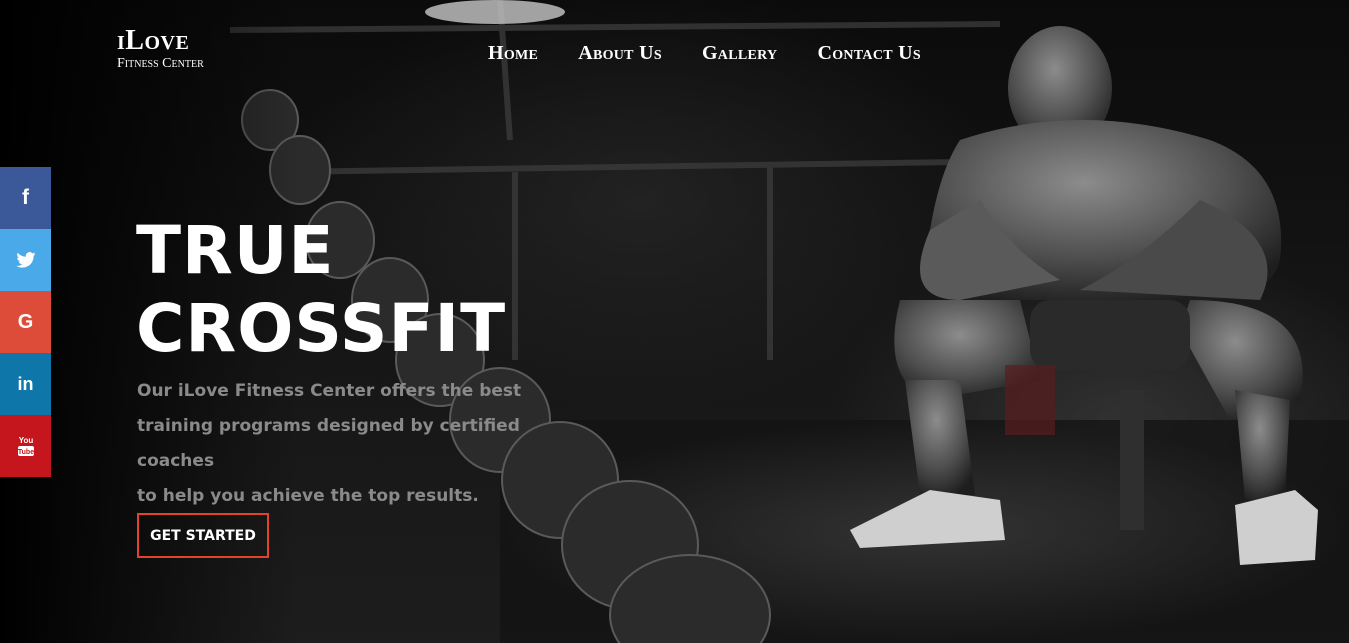 The width and height of the screenshot is (1349, 643). I want to click on youtube-icon: You Tube, so click(25, 446).